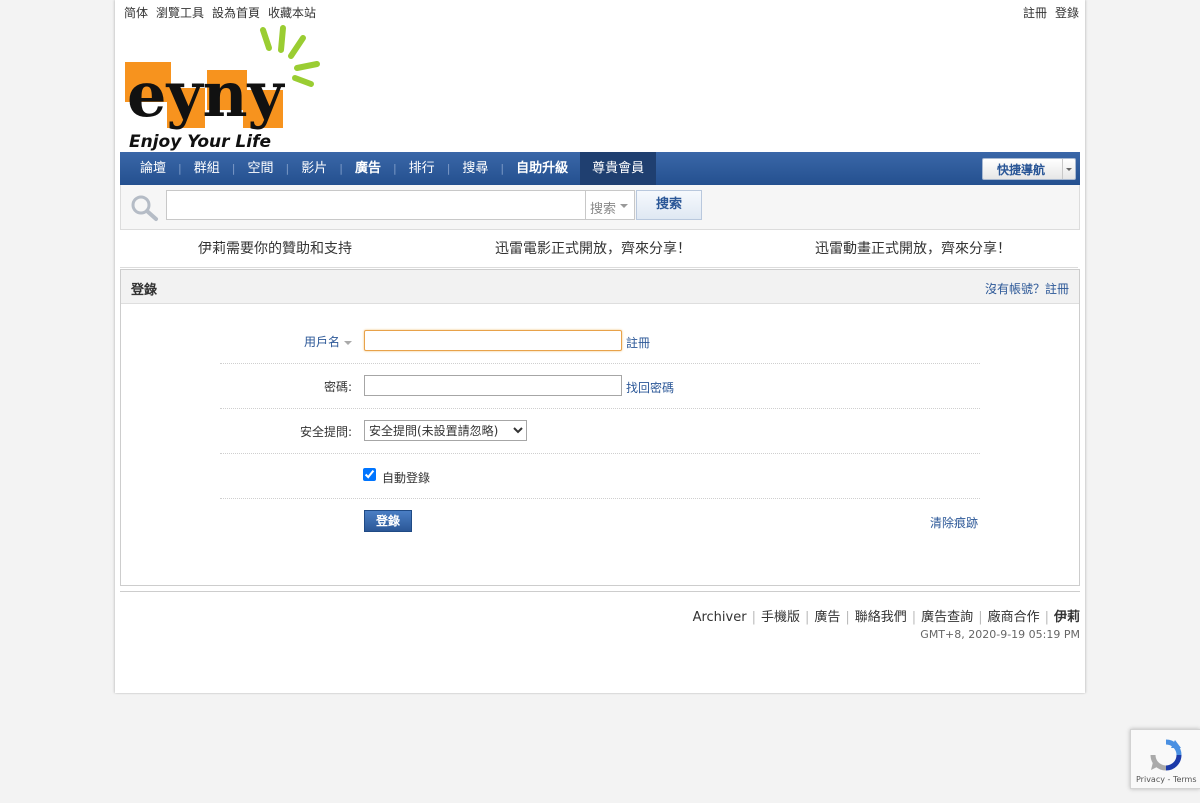  What do you see at coordinates (669, 205) in the screenshot?
I see `search-button: 搜索` at bounding box center [669, 205].